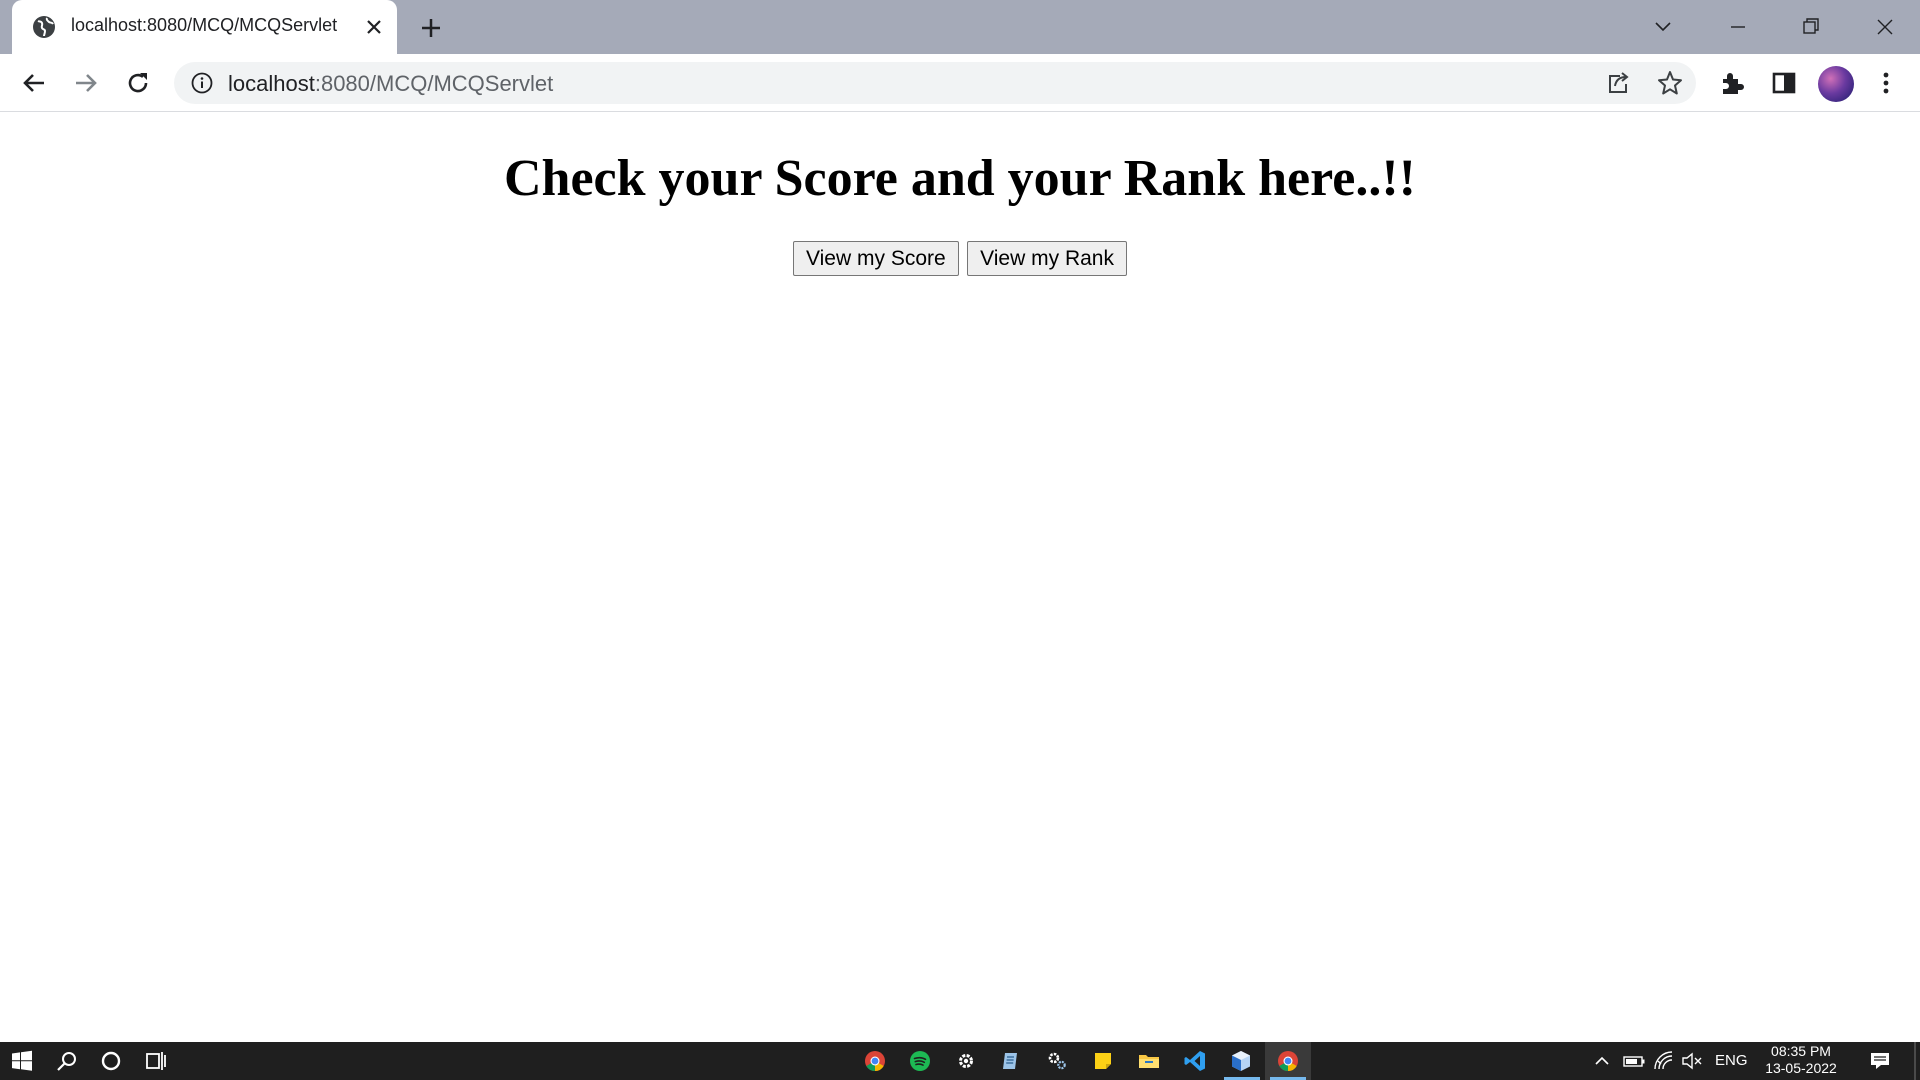 This screenshot has width=1920, height=1080. Describe the element at coordinates (960, 258) in the screenshot. I see `button-row: View my Score View my Rank` at that location.